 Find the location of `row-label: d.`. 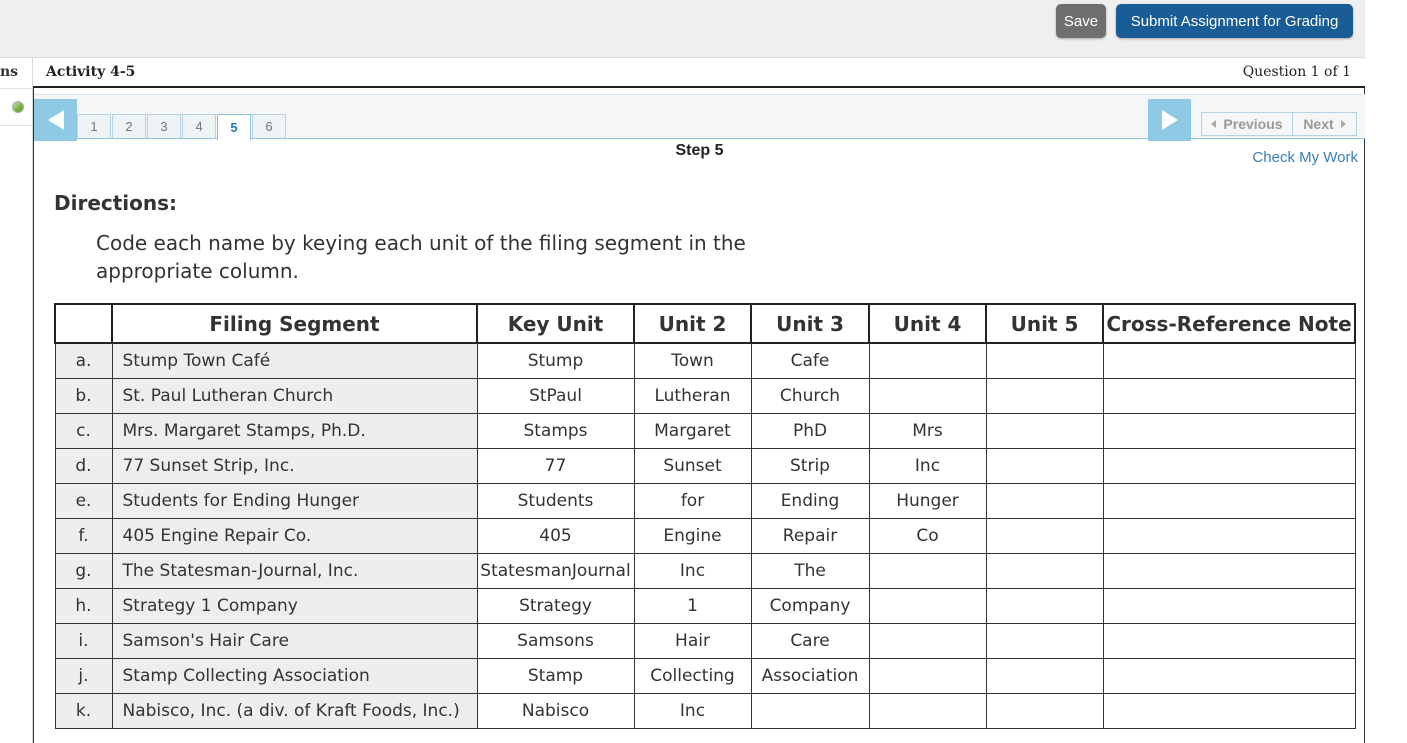

row-label: d. is located at coordinates (83, 466).